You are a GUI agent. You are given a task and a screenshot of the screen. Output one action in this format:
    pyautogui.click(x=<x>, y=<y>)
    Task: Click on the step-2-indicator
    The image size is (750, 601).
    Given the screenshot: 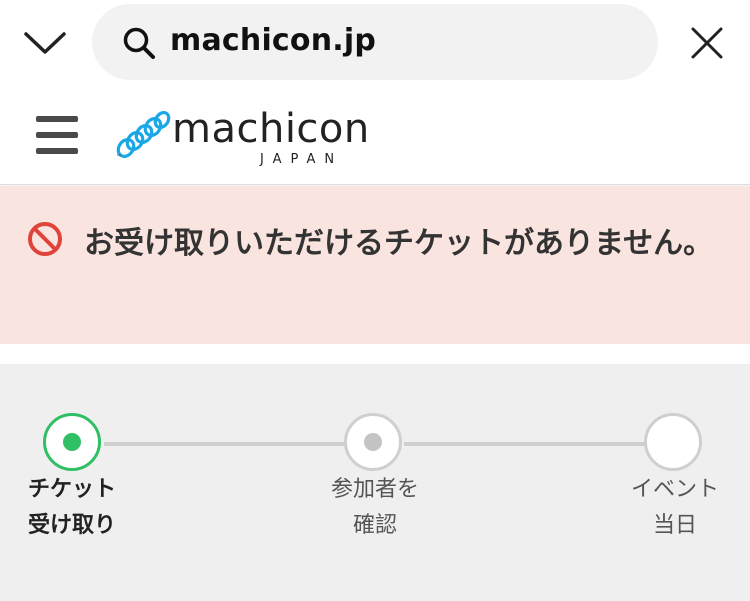 What is the action you would take?
    pyautogui.click(x=373, y=442)
    